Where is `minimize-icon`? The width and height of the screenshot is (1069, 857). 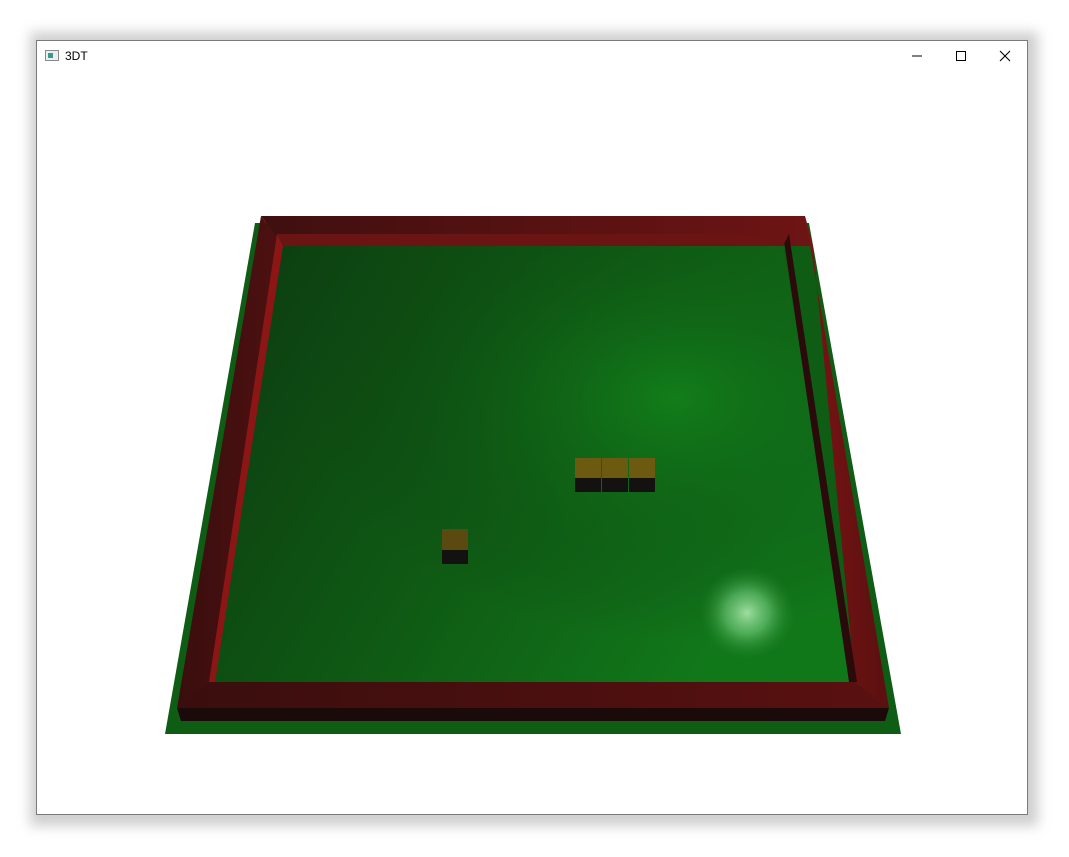
minimize-icon is located at coordinates (917, 56).